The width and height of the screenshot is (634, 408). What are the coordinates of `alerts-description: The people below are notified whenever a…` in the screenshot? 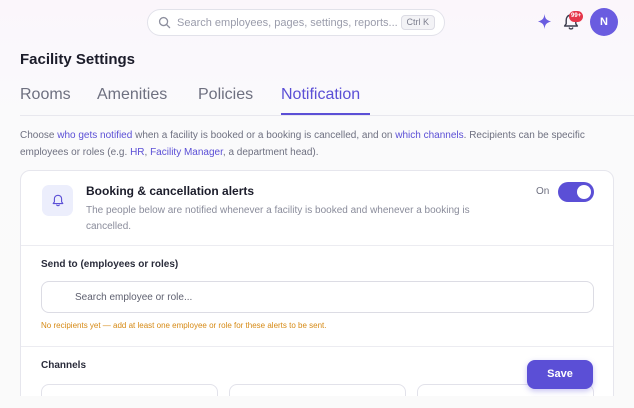 It's located at (278, 218).